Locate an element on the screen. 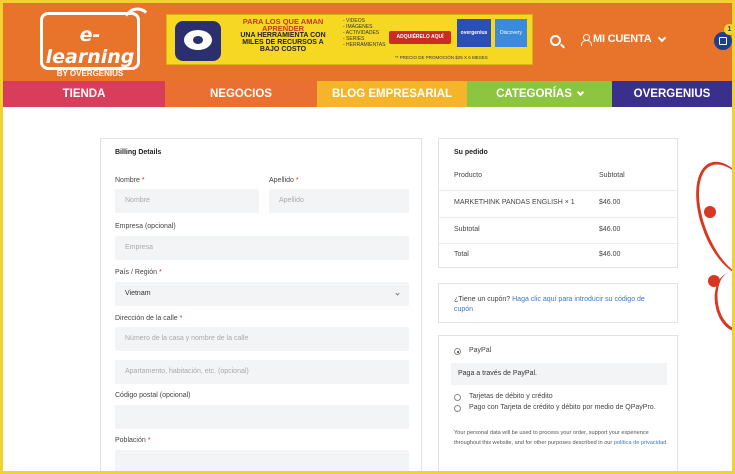  logo-text: e-learning is located at coordinates (90, 46).